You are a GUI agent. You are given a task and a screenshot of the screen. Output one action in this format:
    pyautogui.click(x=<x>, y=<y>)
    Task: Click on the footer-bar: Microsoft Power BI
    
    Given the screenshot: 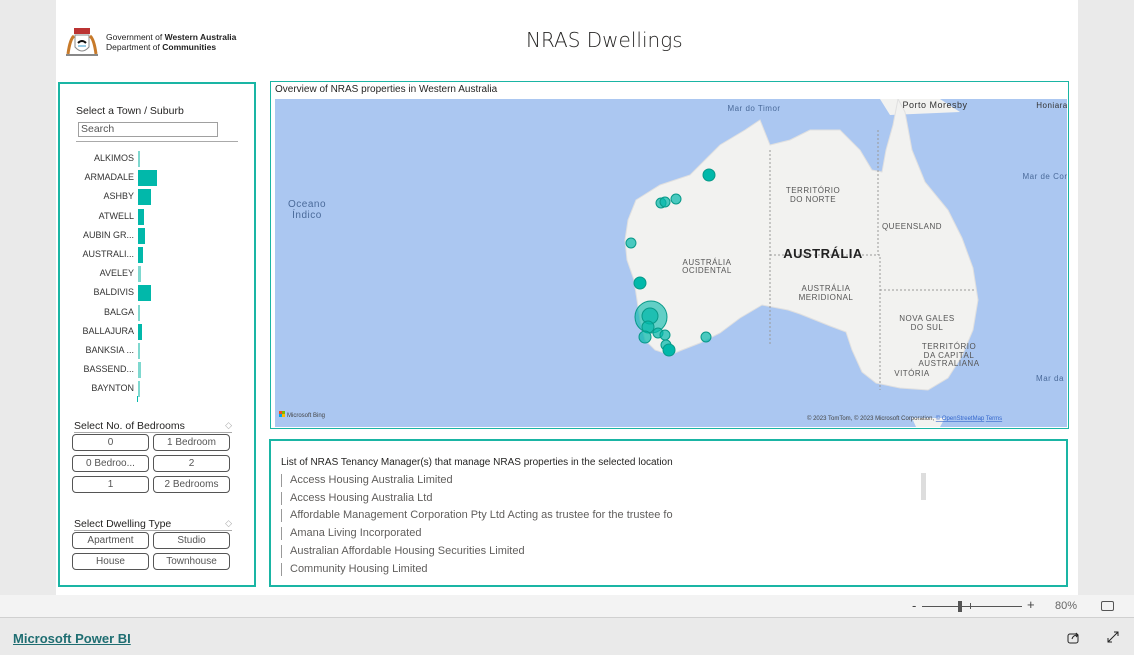 What is the action you would take?
    pyautogui.click(x=567, y=636)
    